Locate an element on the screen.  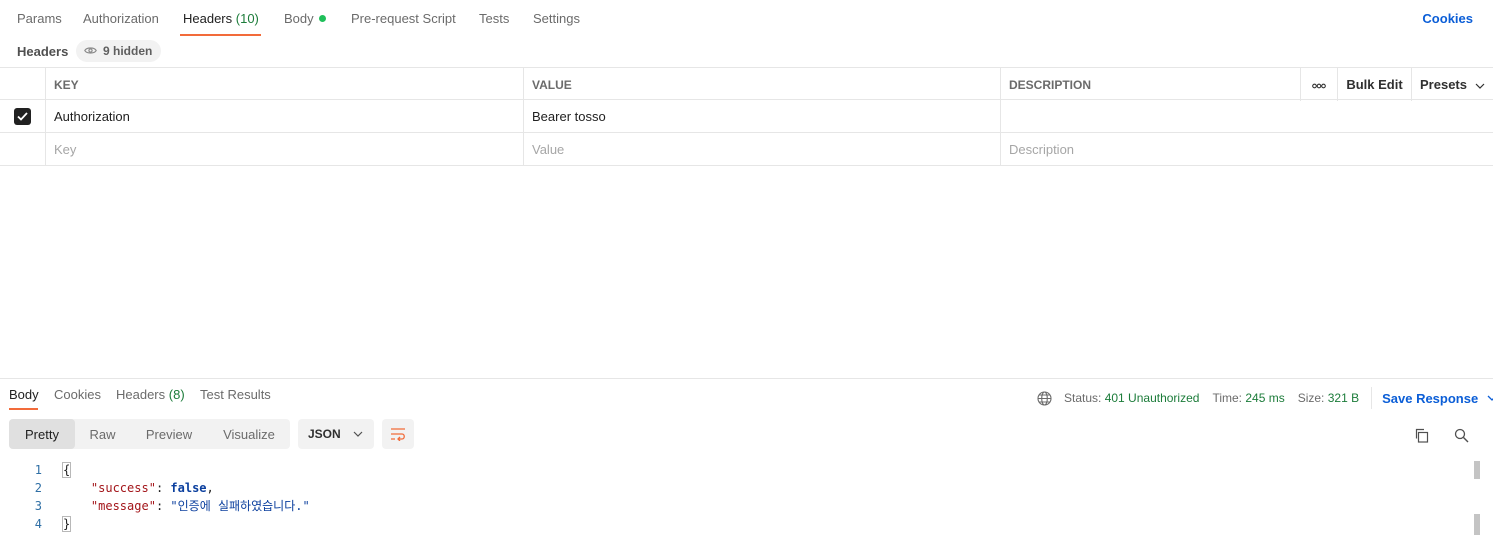
status-separator is located at coordinates (1372, 398).